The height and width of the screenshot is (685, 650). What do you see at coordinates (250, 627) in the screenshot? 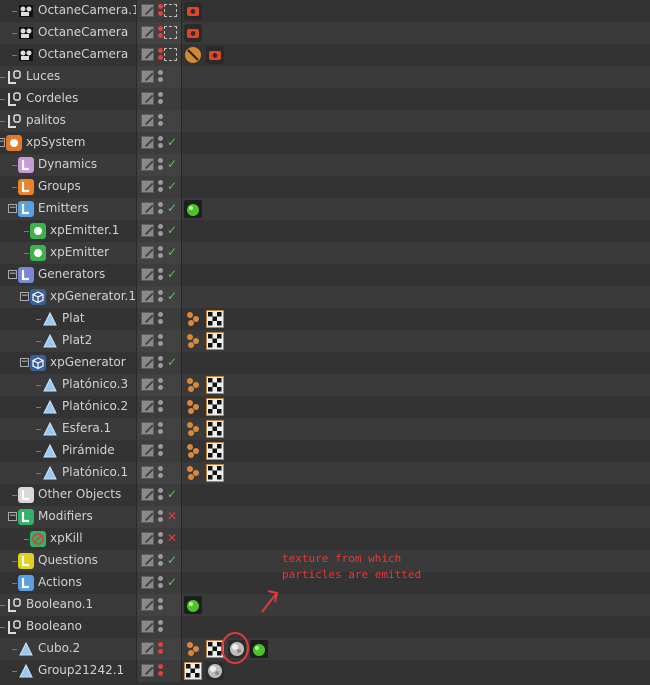
I see `annotation-overlay` at bounding box center [250, 627].